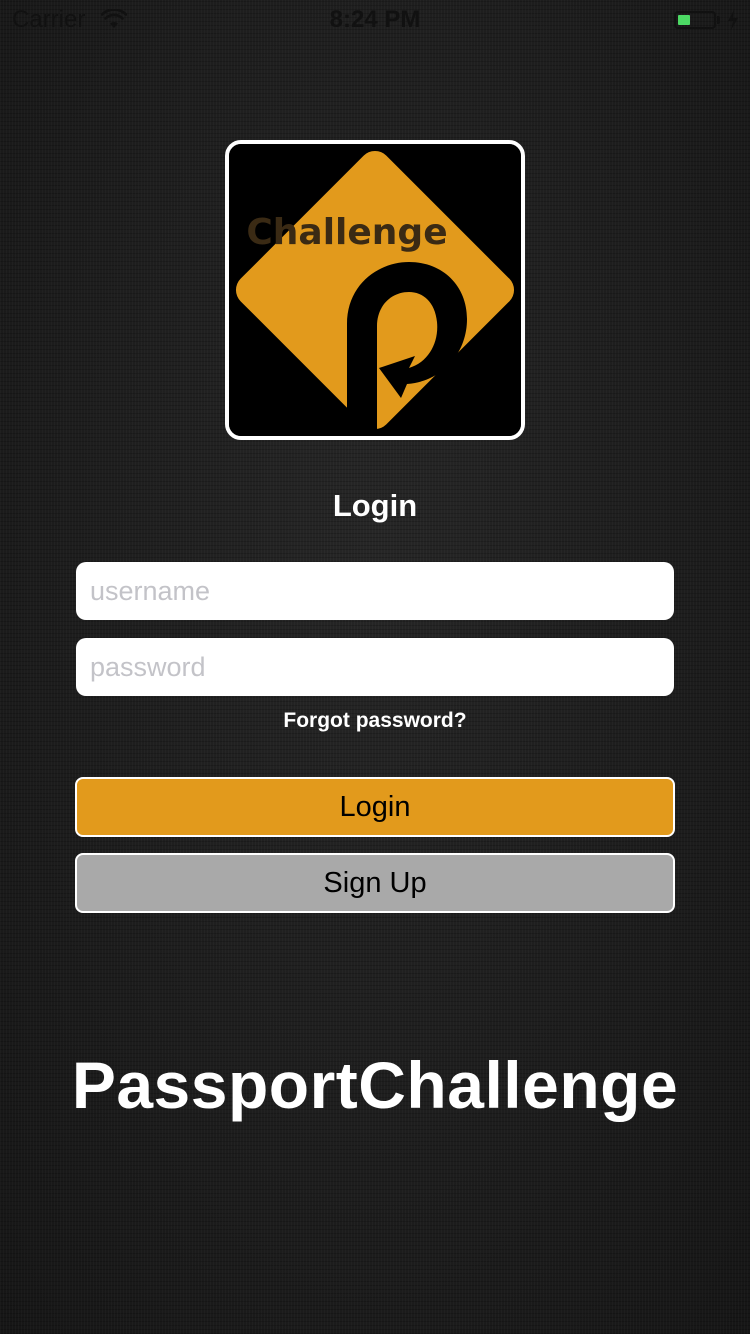  What do you see at coordinates (375, 505) in the screenshot?
I see `page-title: Login` at bounding box center [375, 505].